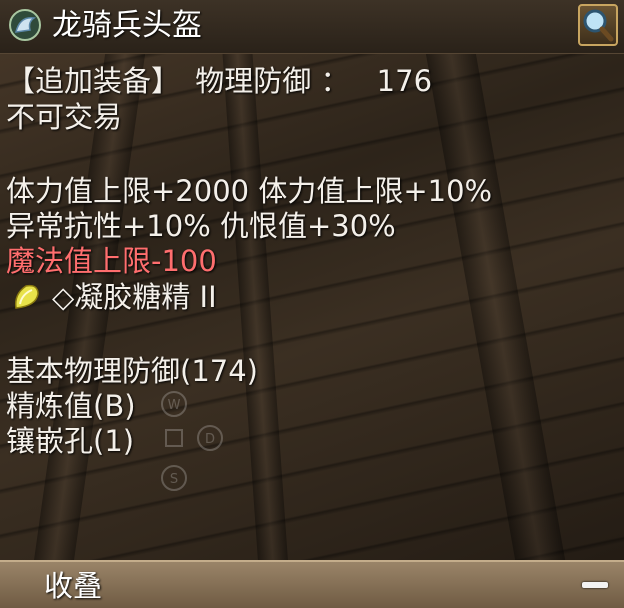  What do you see at coordinates (64, 117) in the screenshot?
I see `trade-status: 不可交易` at bounding box center [64, 117].